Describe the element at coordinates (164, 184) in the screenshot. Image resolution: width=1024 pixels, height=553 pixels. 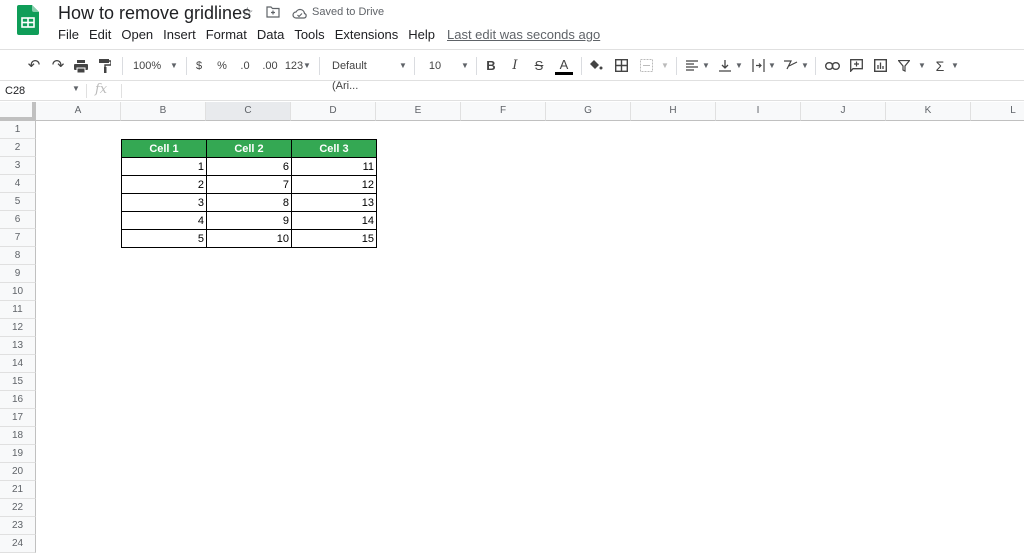
I see `table-cell: 2` at that location.